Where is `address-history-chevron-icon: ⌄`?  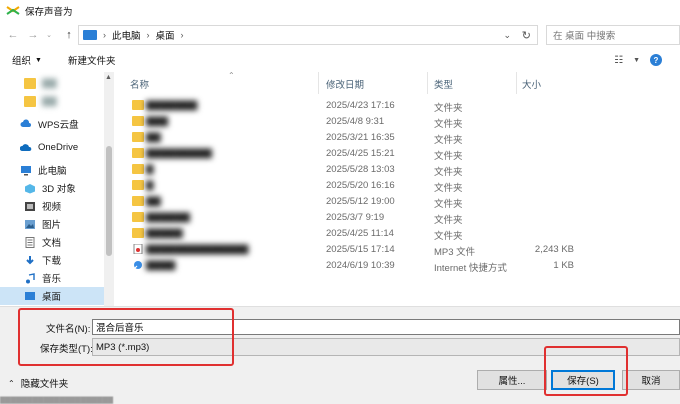 address-history-chevron-icon: ⌄ is located at coordinates (507, 35).